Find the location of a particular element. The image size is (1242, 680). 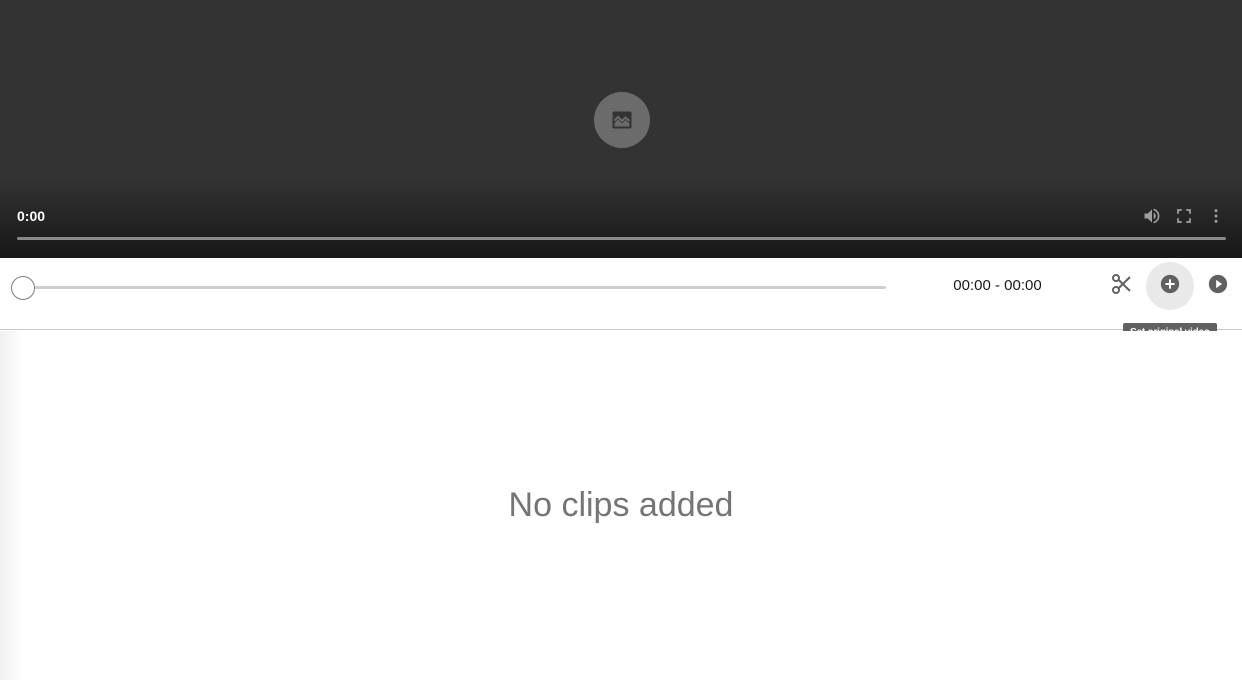

empty-clips-message: No clips added is located at coordinates (621, 505).